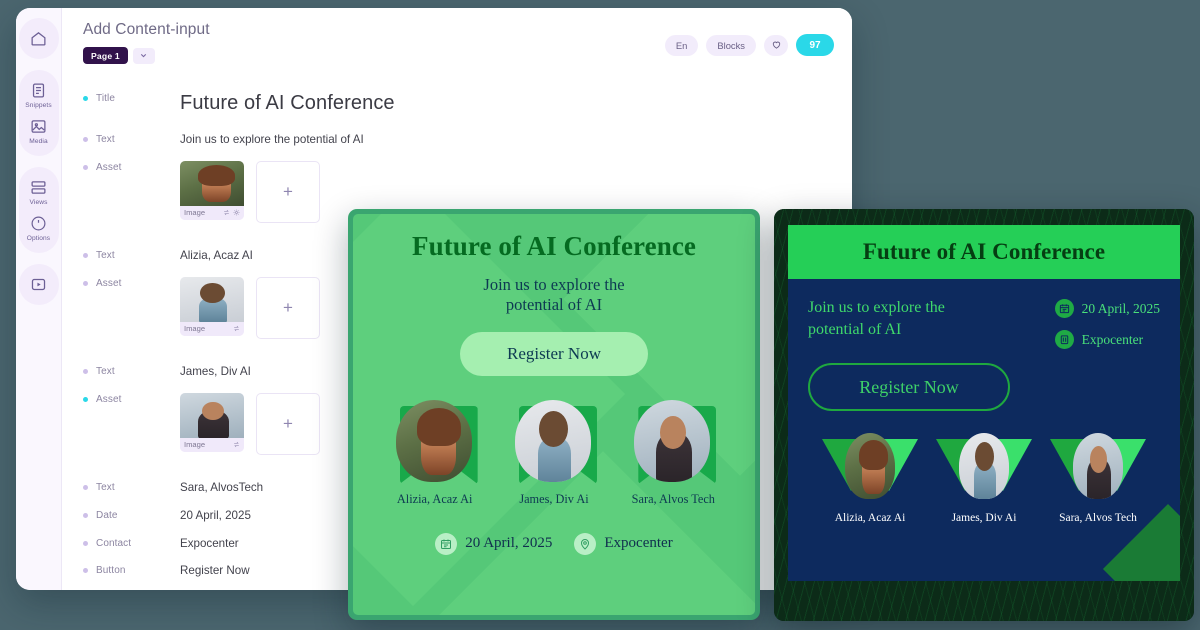 Image resolution: width=1200 pixels, height=630 pixels. Describe the element at coordinates (39, 191) in the screenshot. I see `sidebar-item-views: Views` at that location.